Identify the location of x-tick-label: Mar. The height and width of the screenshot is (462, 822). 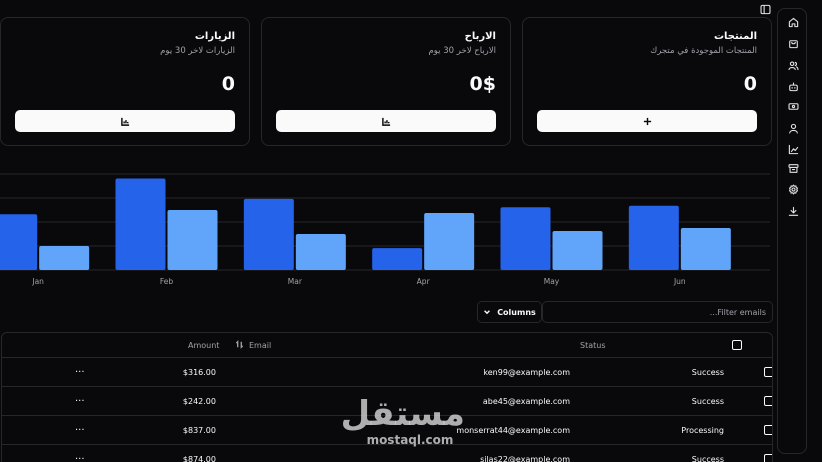
(295, 281).